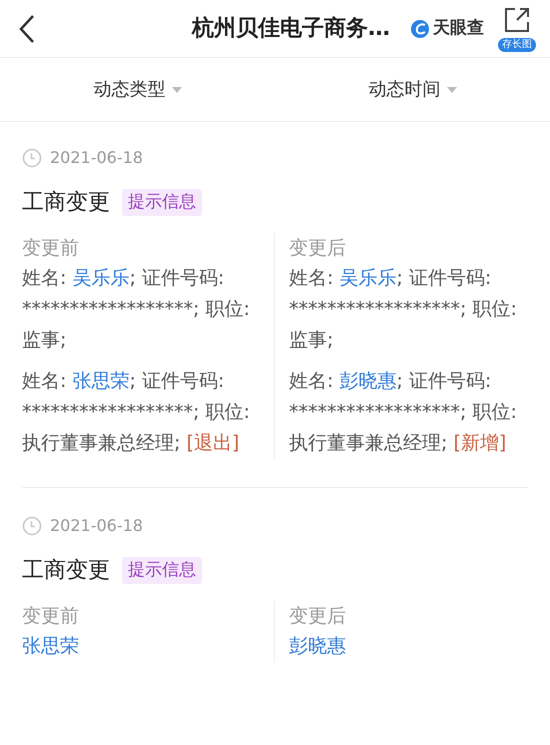 The image size is (550, 745). I want to click on brand-logo-icon, so click(420, 28).